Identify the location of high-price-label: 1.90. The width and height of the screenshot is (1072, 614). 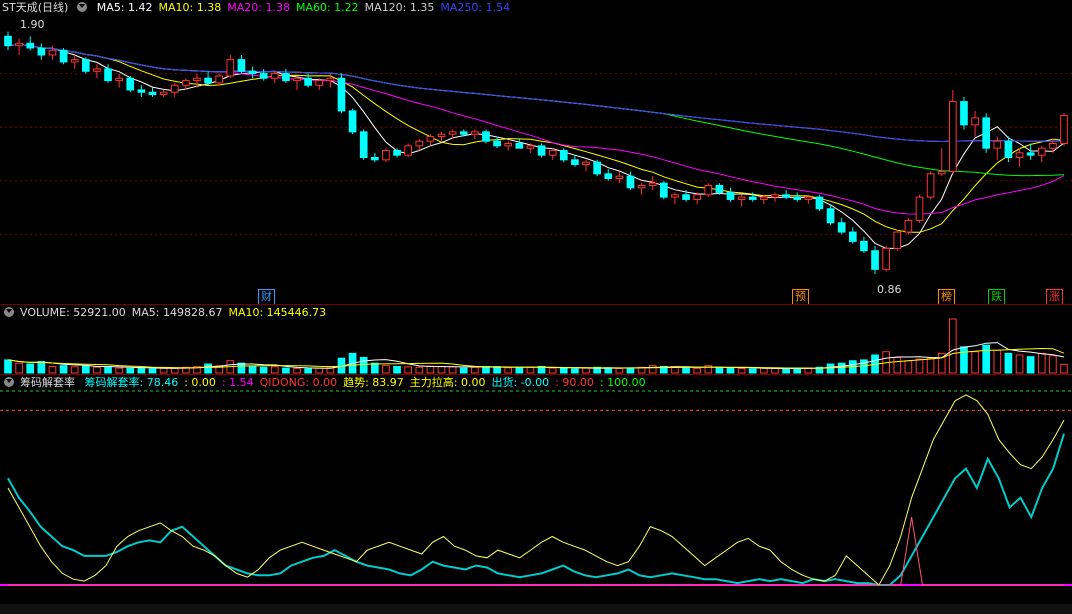
(32, 24).